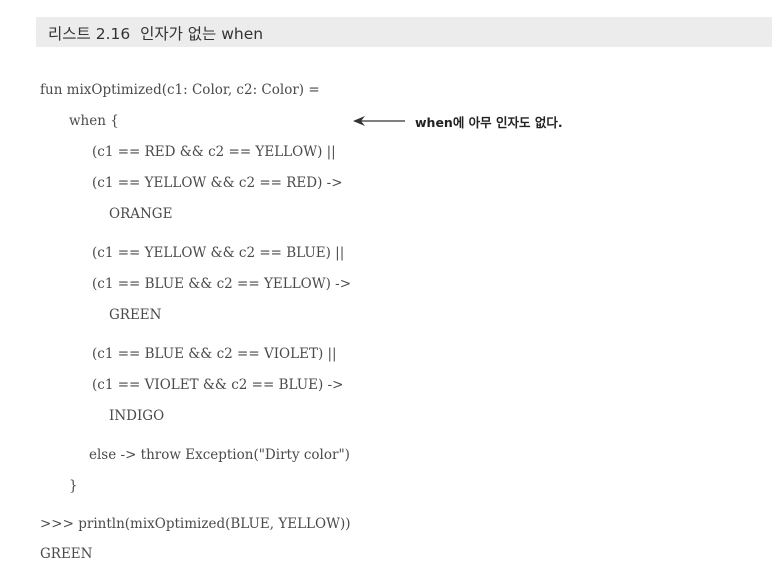 The height and width of the screenshot is (588, 778). Describe the element at coordinates (66, 554) in the screenshot. I see `code-line-repl-output: GREEN` at that location.